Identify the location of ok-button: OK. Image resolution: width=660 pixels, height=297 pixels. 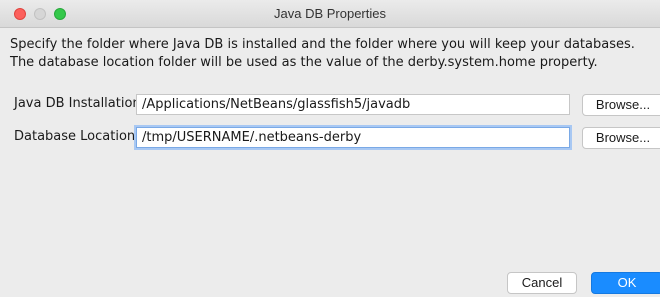
(625, 283).